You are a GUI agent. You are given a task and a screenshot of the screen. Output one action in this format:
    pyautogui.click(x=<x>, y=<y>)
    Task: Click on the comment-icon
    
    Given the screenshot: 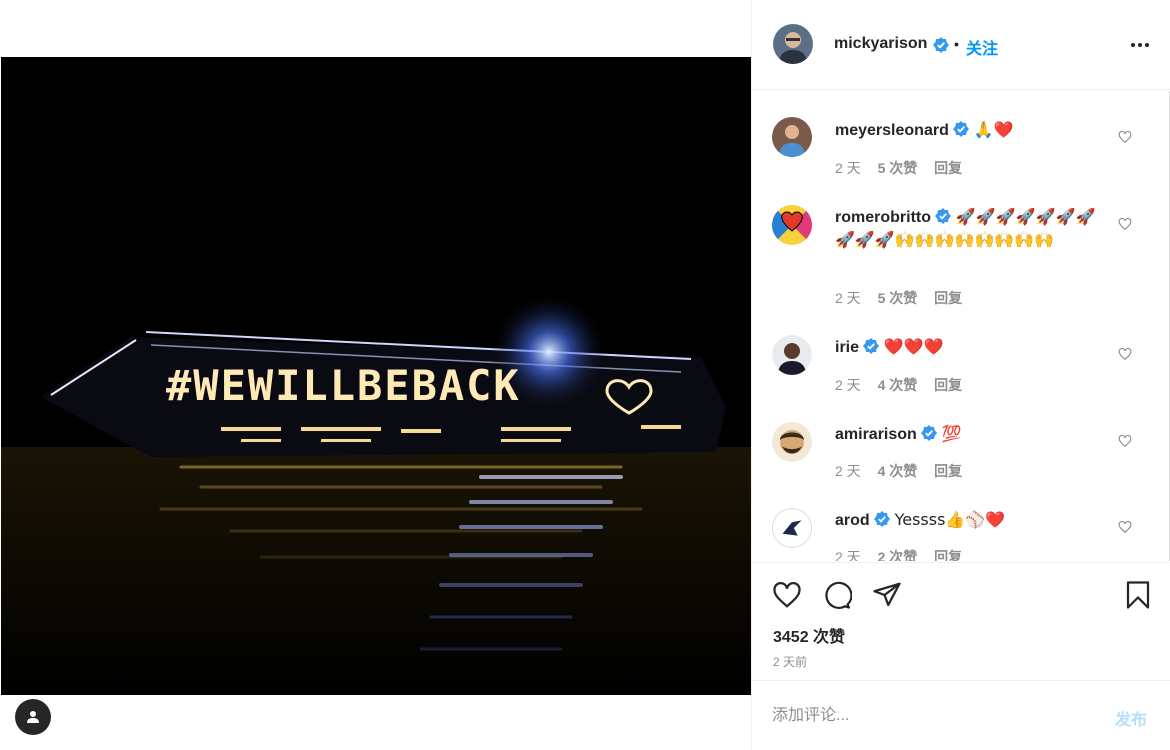 What is the action you would take?
    pyautogui.click(x=837, y=595)
    